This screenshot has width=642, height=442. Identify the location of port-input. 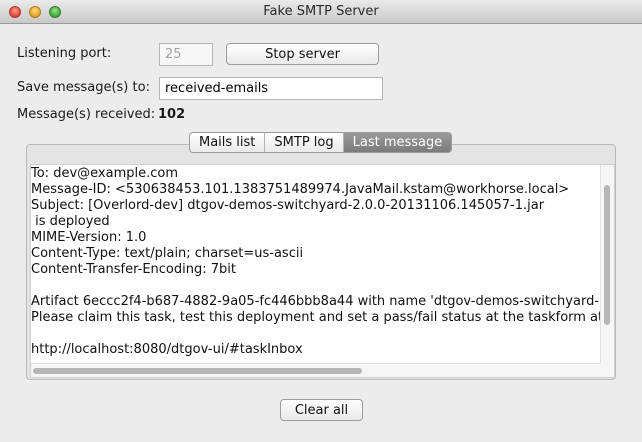
(186, 54).